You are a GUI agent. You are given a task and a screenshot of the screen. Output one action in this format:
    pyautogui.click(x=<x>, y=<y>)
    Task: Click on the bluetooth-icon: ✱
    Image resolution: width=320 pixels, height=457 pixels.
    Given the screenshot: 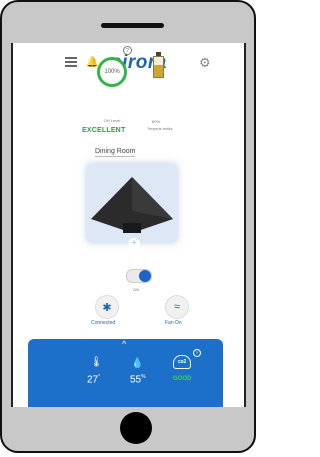 What is the action you would take?
    pyautogui.click(x=107, y=307)
    